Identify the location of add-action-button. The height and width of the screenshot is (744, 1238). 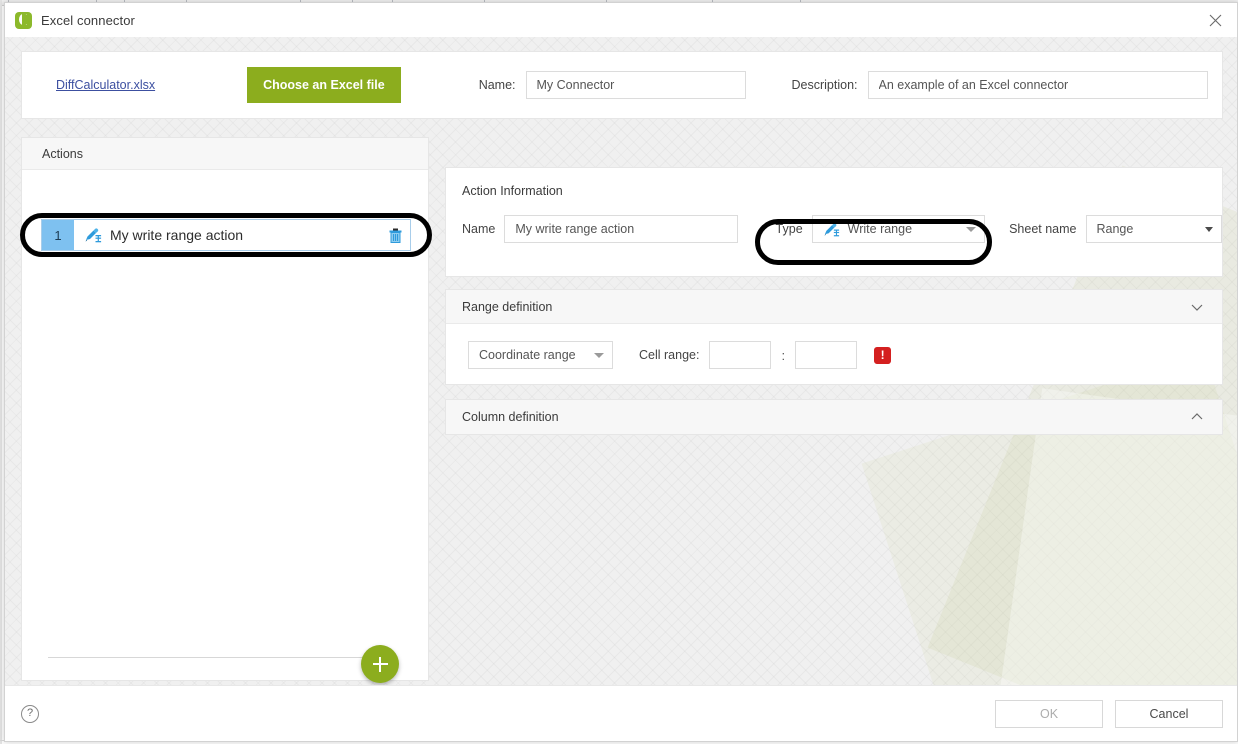
(380, 664).